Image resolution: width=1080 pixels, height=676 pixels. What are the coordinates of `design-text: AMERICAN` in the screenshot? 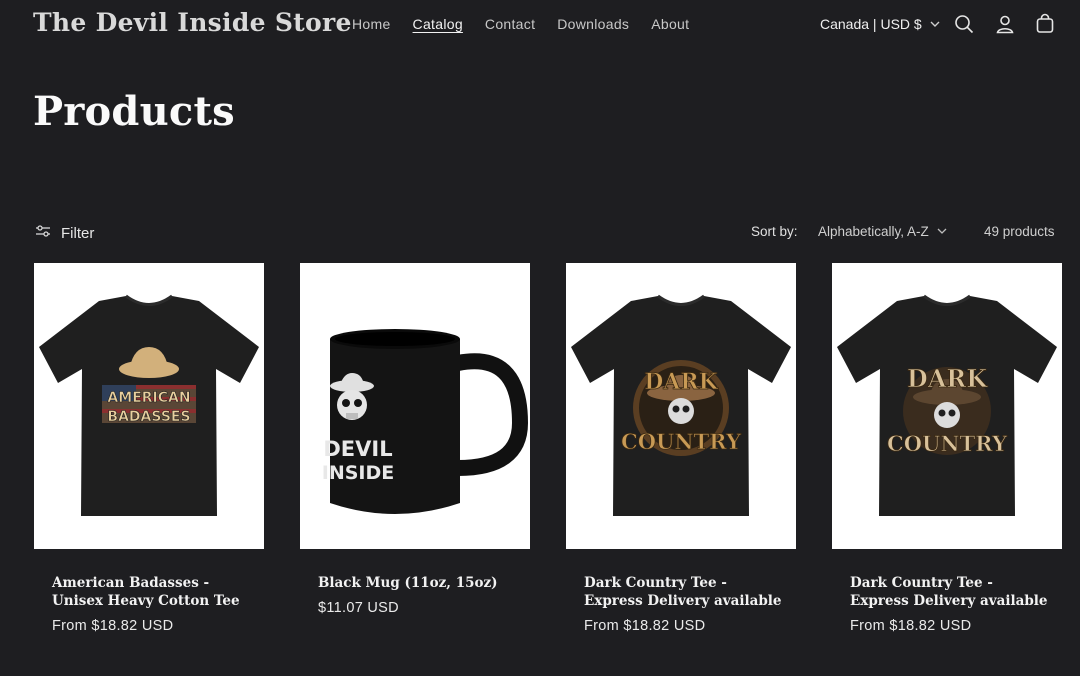 It's located at (148, 398).